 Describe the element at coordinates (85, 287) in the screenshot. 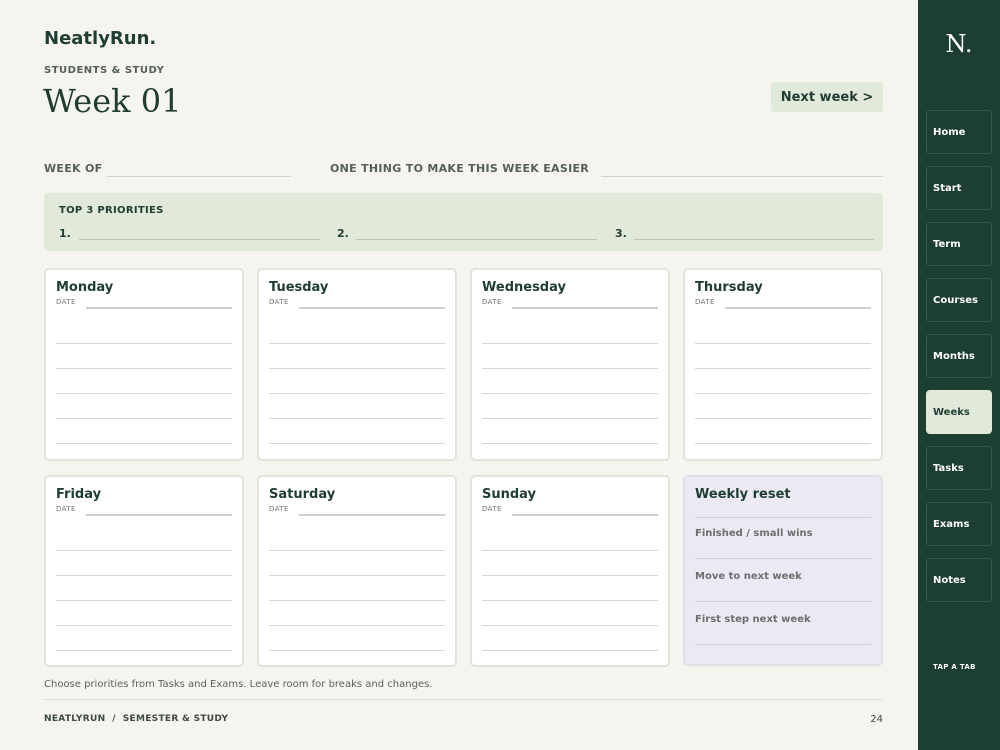

I see `day-title: Monday` at that location.